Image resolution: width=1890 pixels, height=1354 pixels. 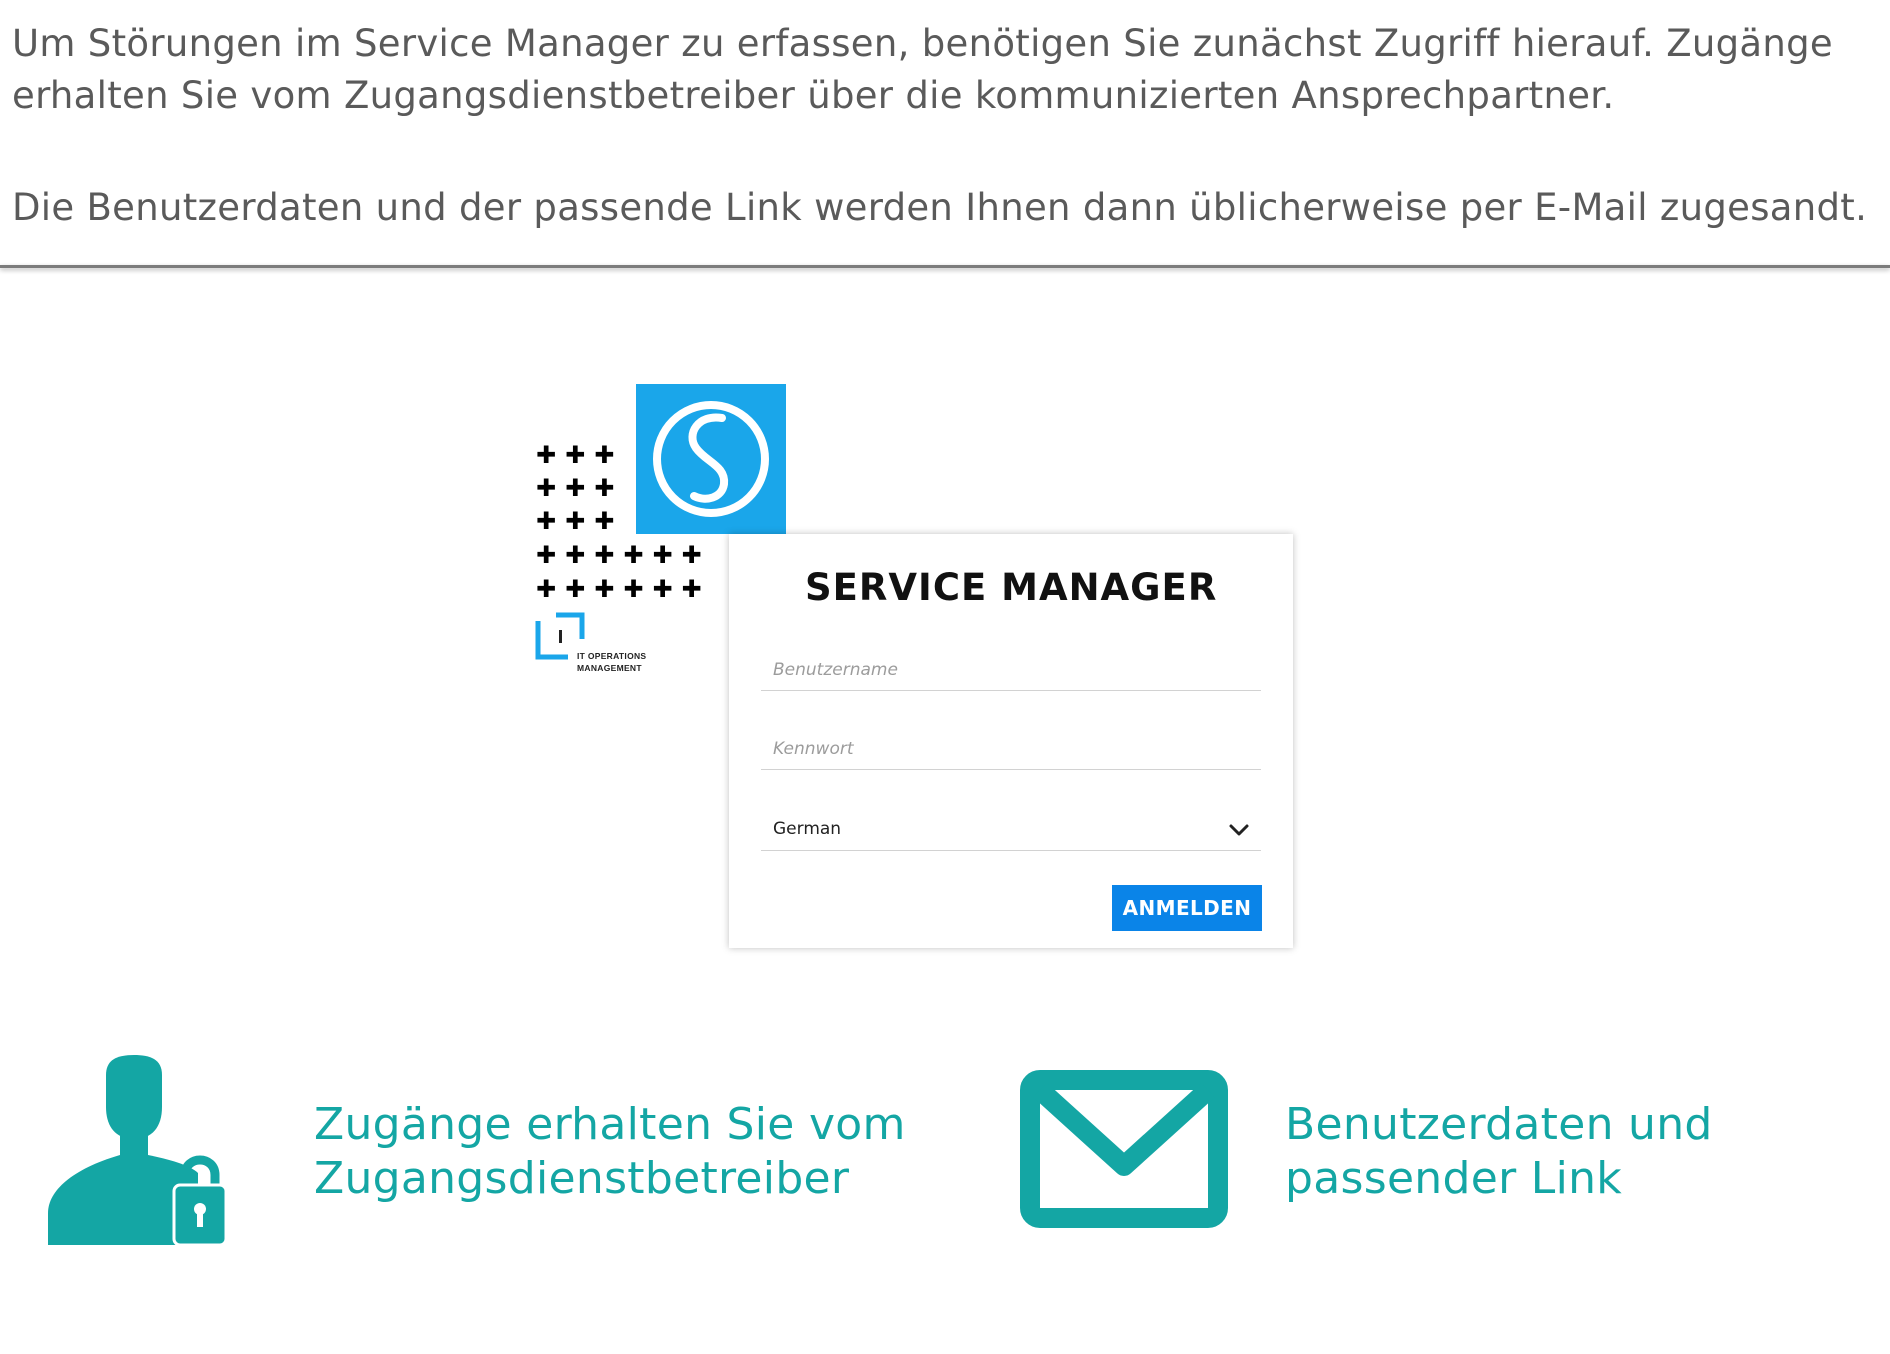 I want to click on s-logo-icon, so click(x=711, y=459).